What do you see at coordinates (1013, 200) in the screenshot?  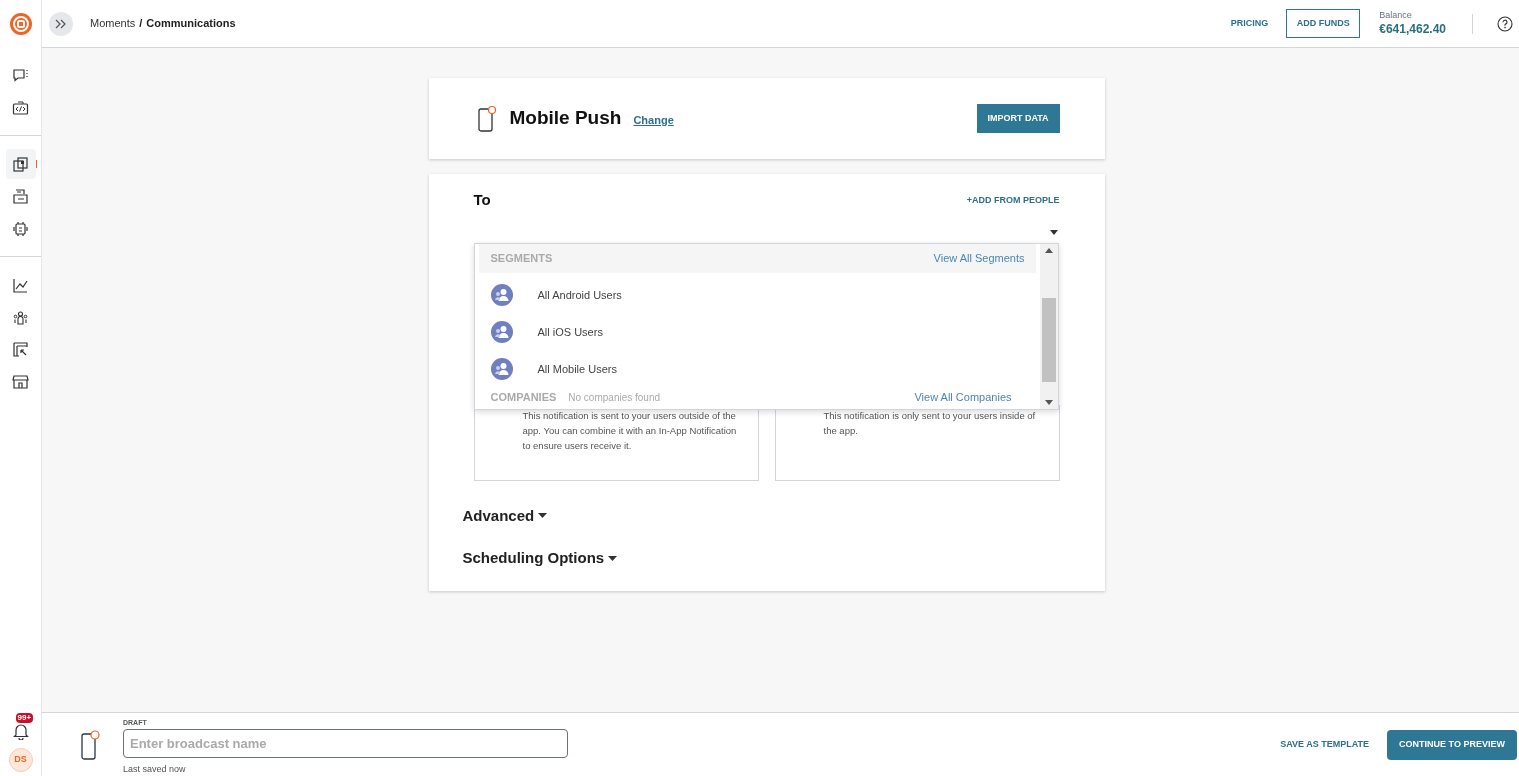 I see `add-from-people-link: +ADD FROM PEOPLE` at bounding box center [1013, 200].